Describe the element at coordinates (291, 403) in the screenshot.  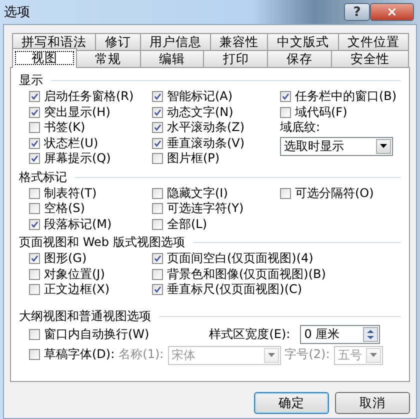
I see `dialog-button: 确定` at that location.